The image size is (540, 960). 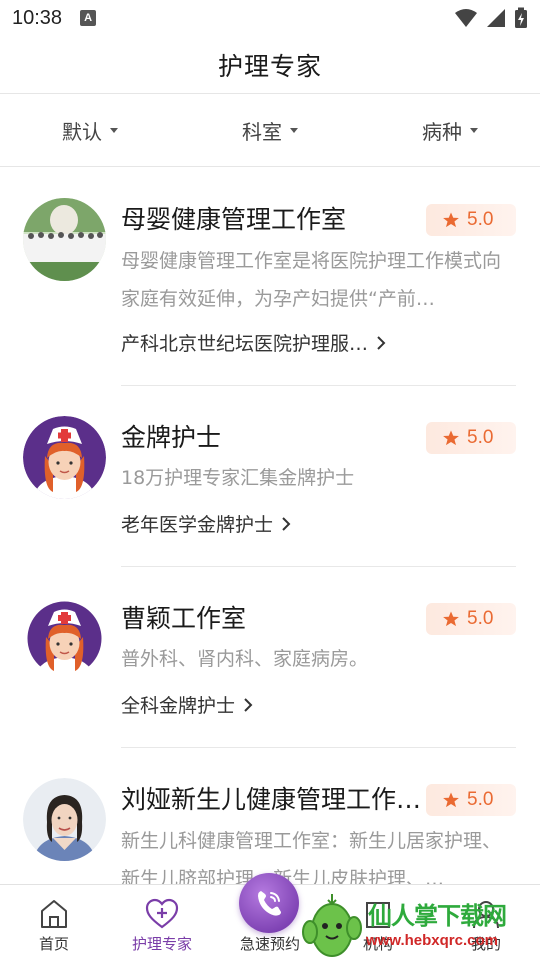 What do you see at coordinates (88, 18) in the screenshot?
I see `notification-icon: A` at bounding box center [88, 18].